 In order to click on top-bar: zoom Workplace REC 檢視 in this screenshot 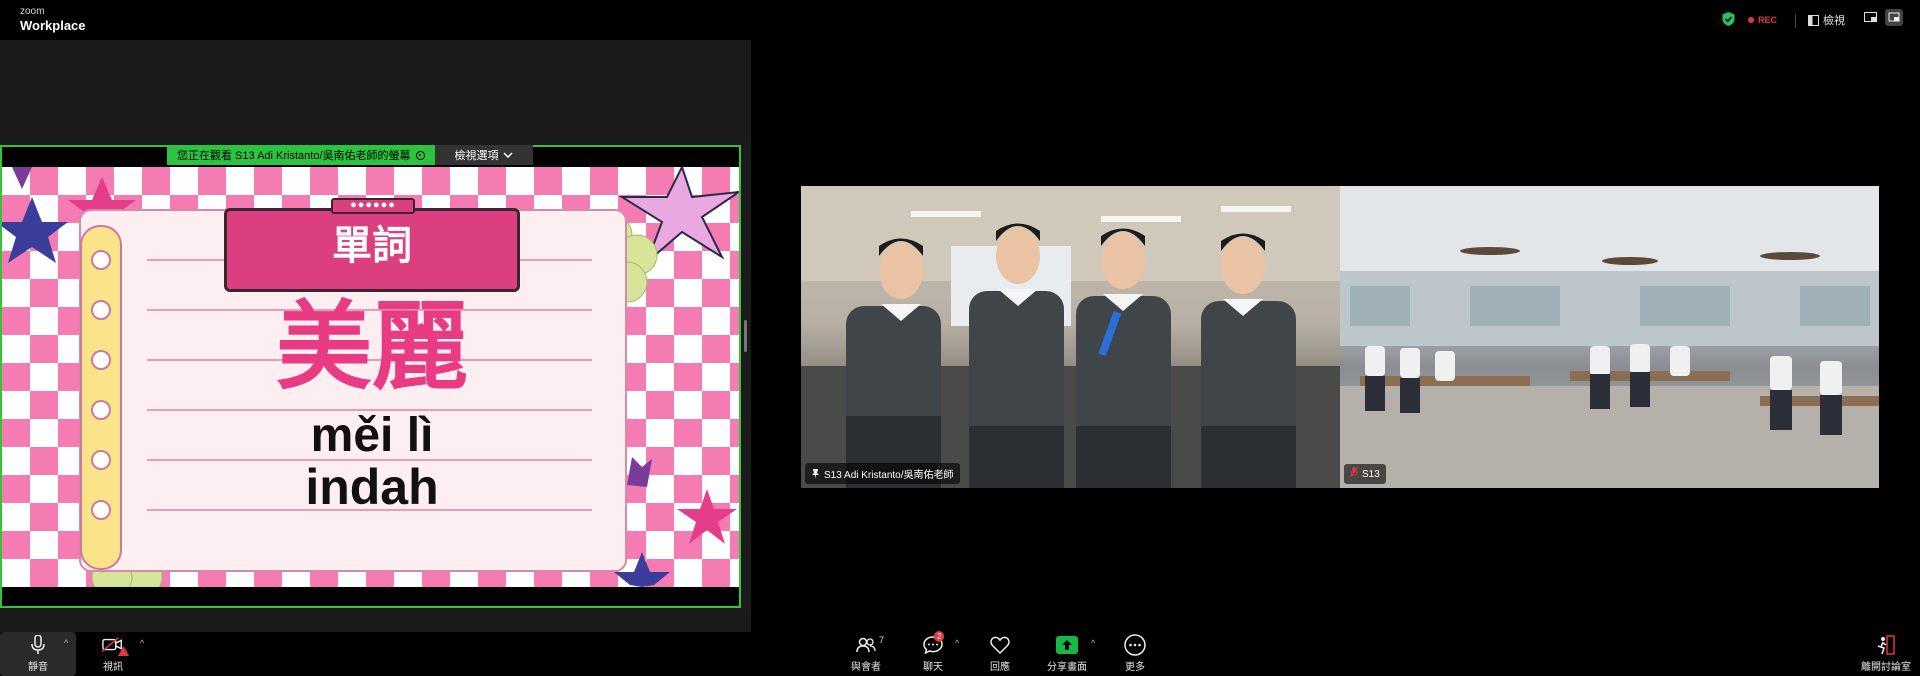, I will do `click(960, 20)`.